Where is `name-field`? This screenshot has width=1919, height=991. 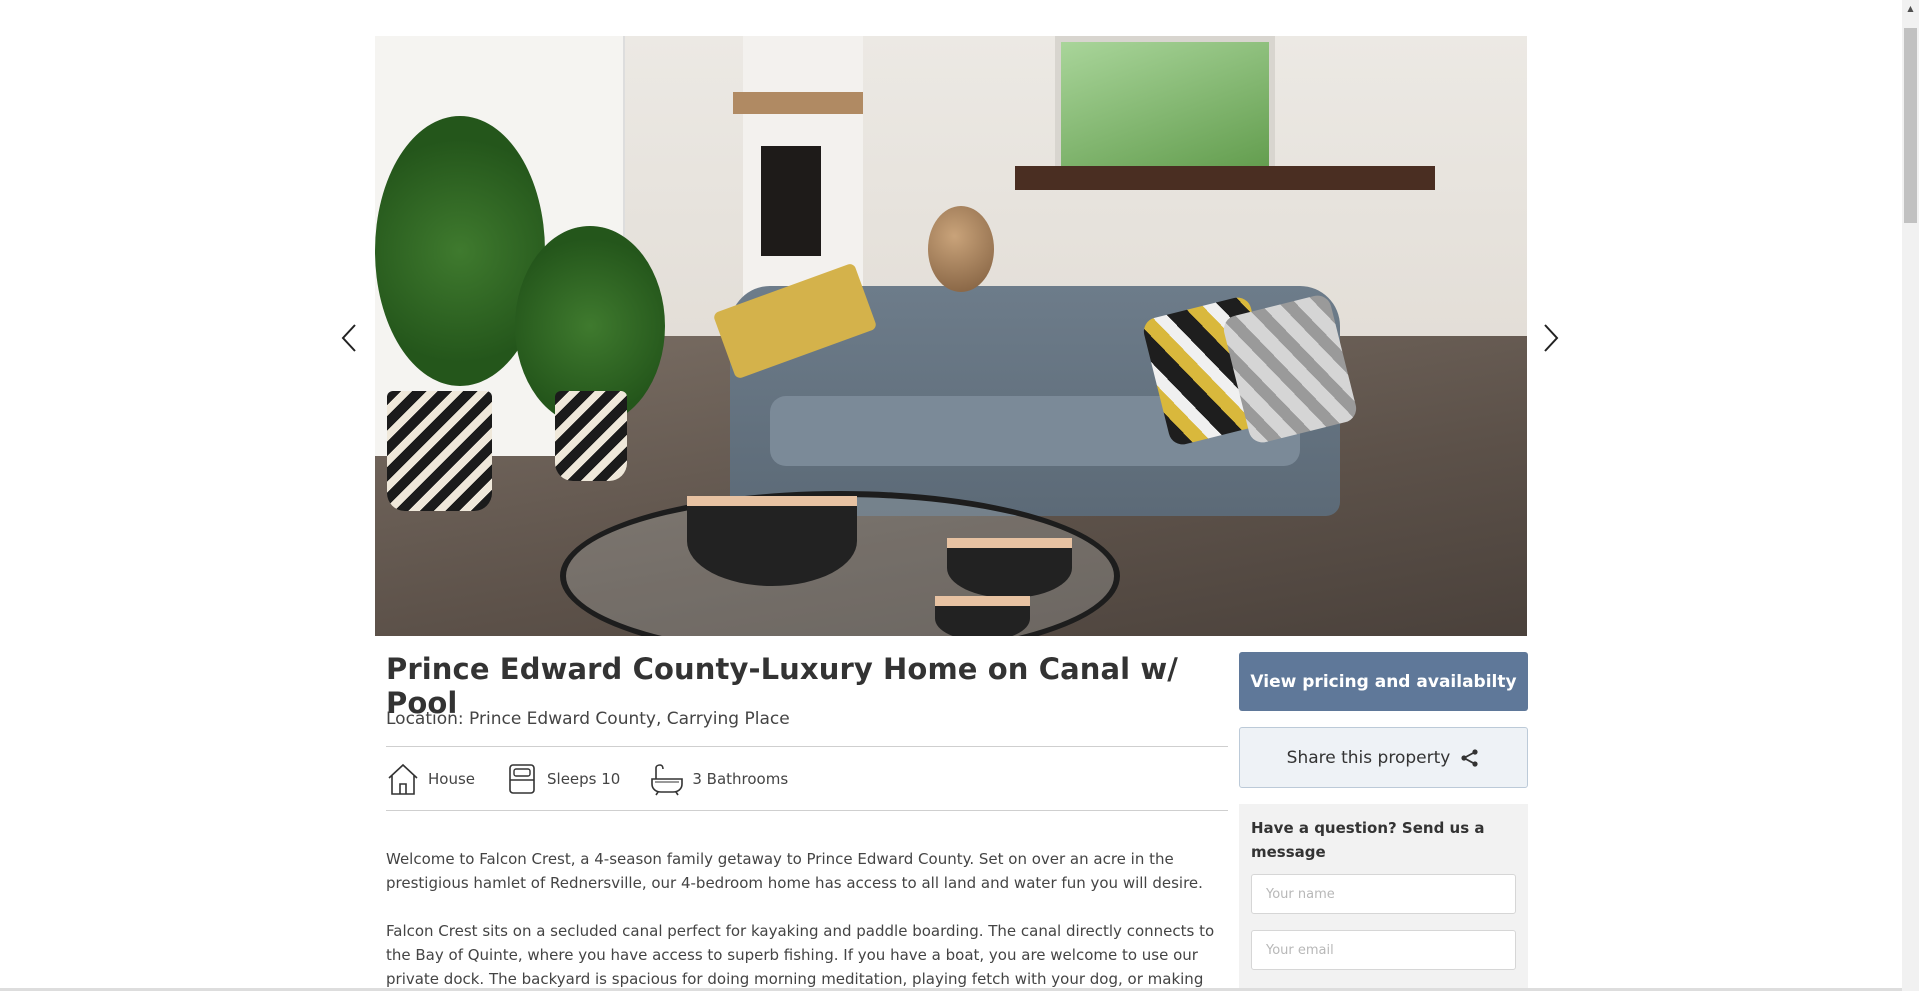
name-field is located at coordinates (1383, 894).